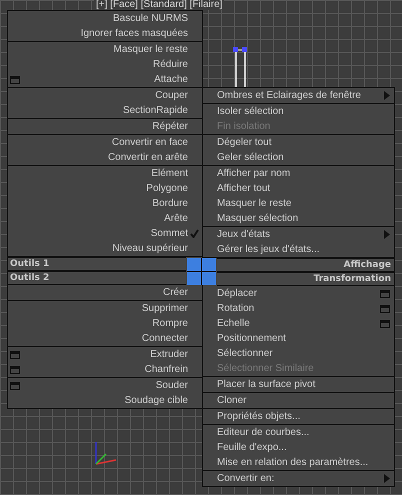 This screenshot has height=495, width=402. Describe the element at coordinates (105, 323) in the screenshot. I see `menu-item: Rompre` at that location.